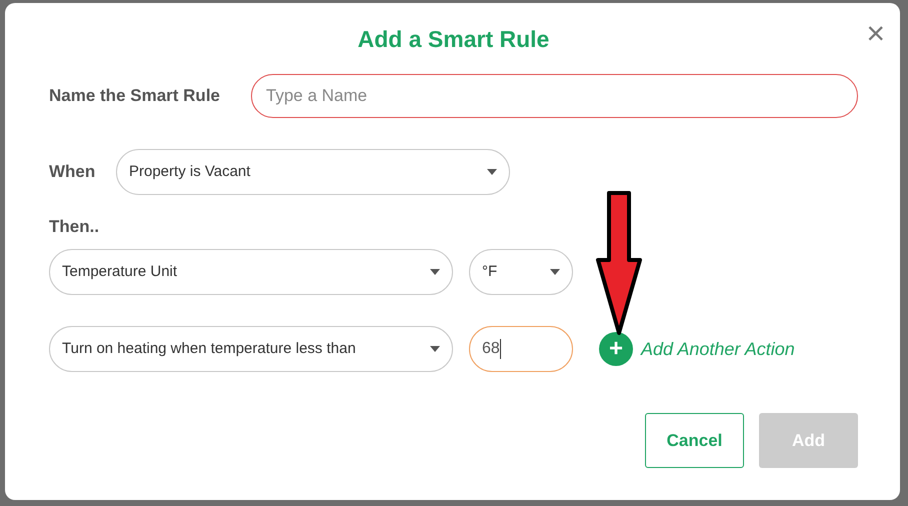 The image size is (908, 506). Describe the element at coordinates (72, 172) in the screenshot. I see `field-label: When` at that location.